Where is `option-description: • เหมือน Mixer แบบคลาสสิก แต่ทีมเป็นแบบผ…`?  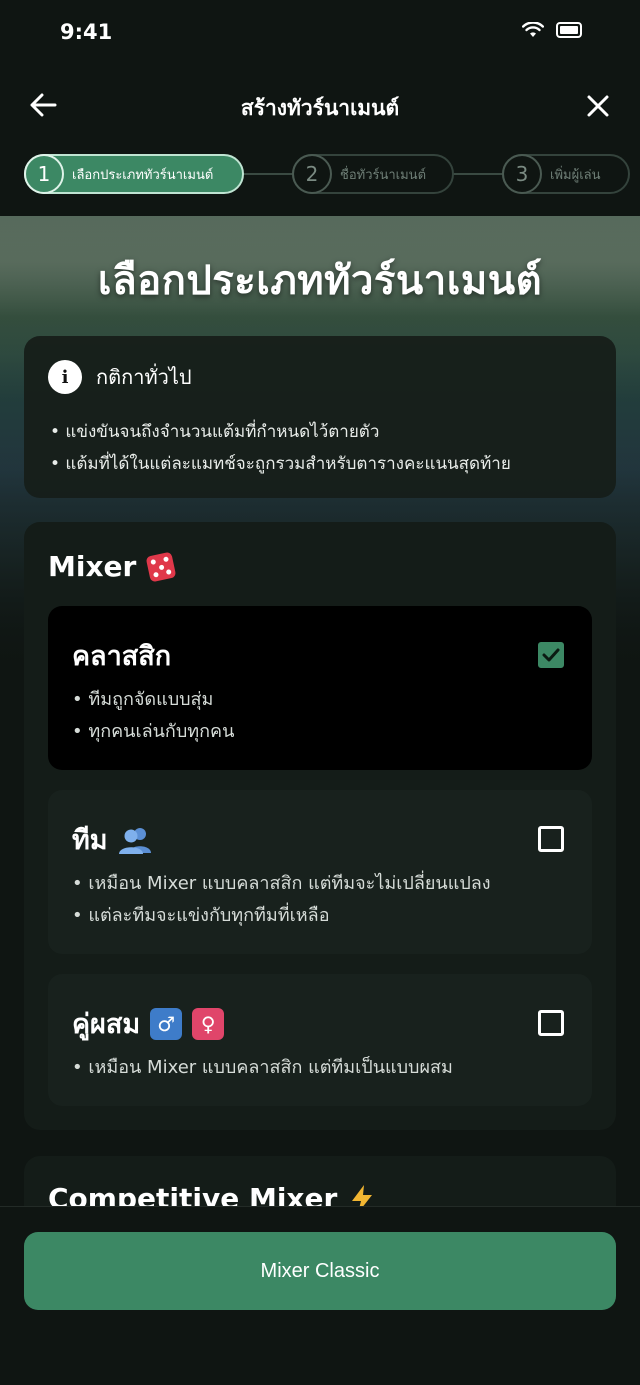 option-description: • เหมือน Mixer แบบคลาสสิก แต่ทีมเป็นแบบผ… is located at coordinates (262, 1068).